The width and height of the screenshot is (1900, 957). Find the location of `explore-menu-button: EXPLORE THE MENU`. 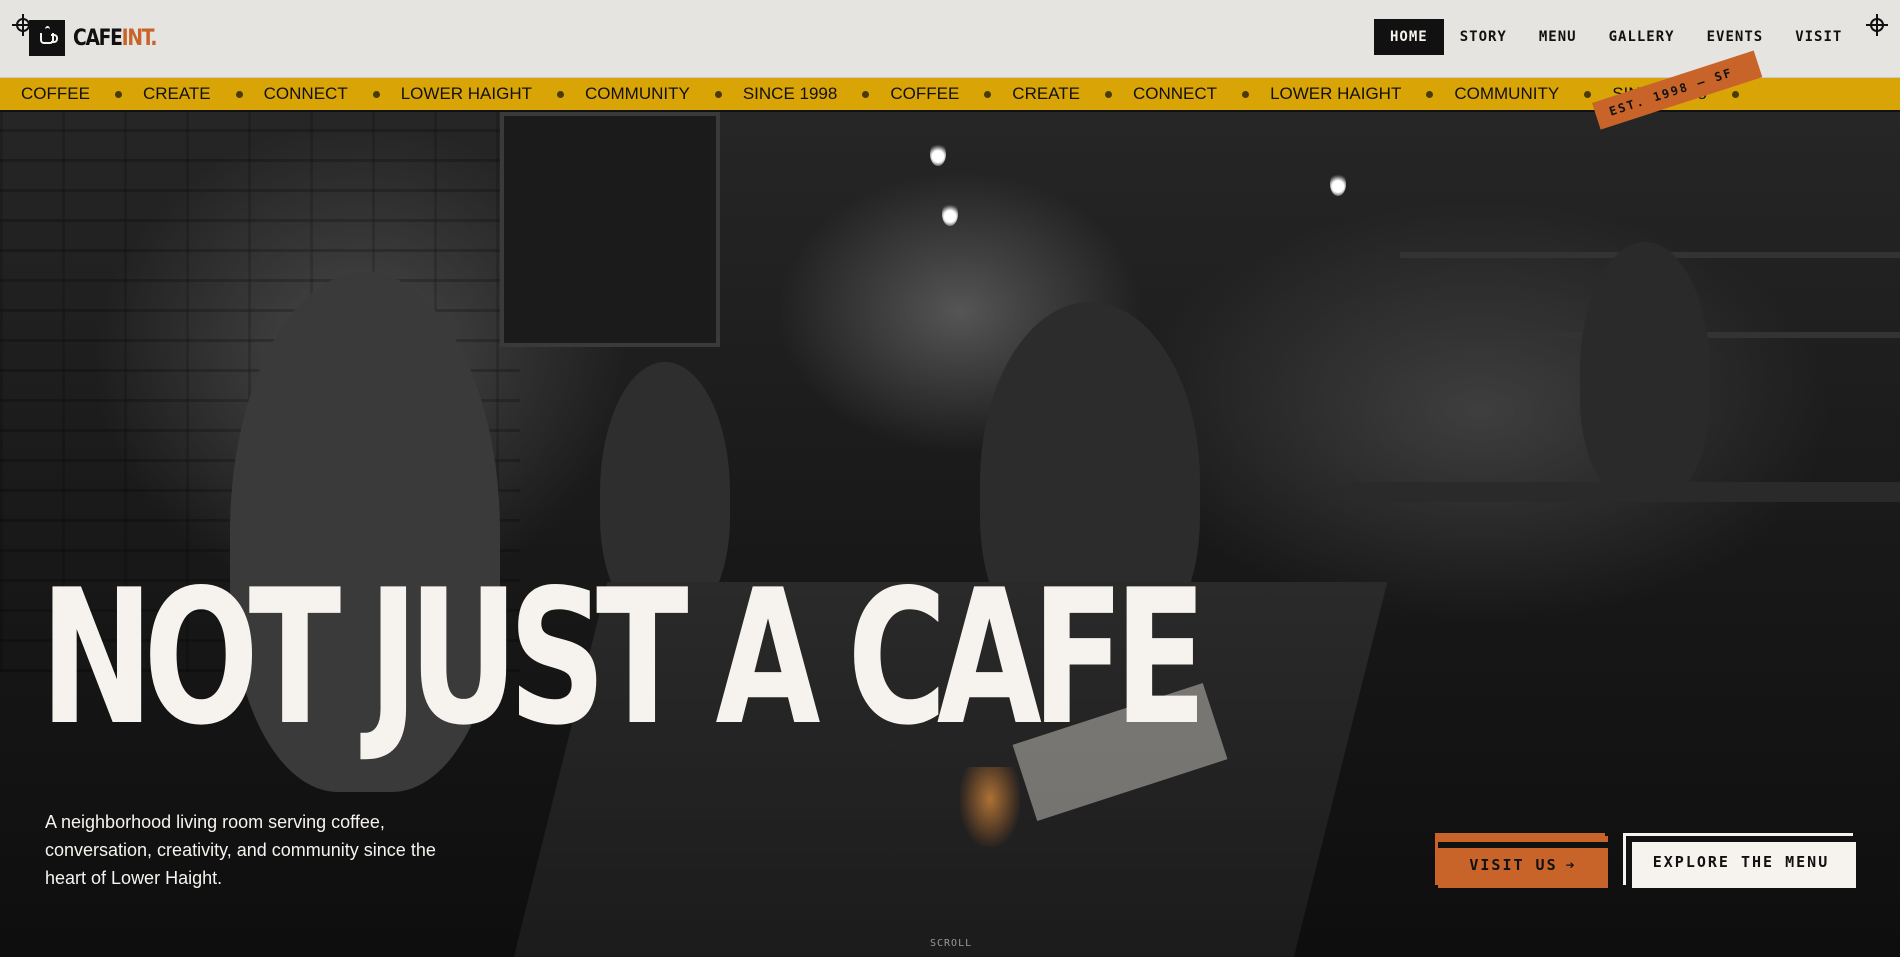

explore-menu-button: EXPLORE THE MENU is located at coordinates (1741, 862).